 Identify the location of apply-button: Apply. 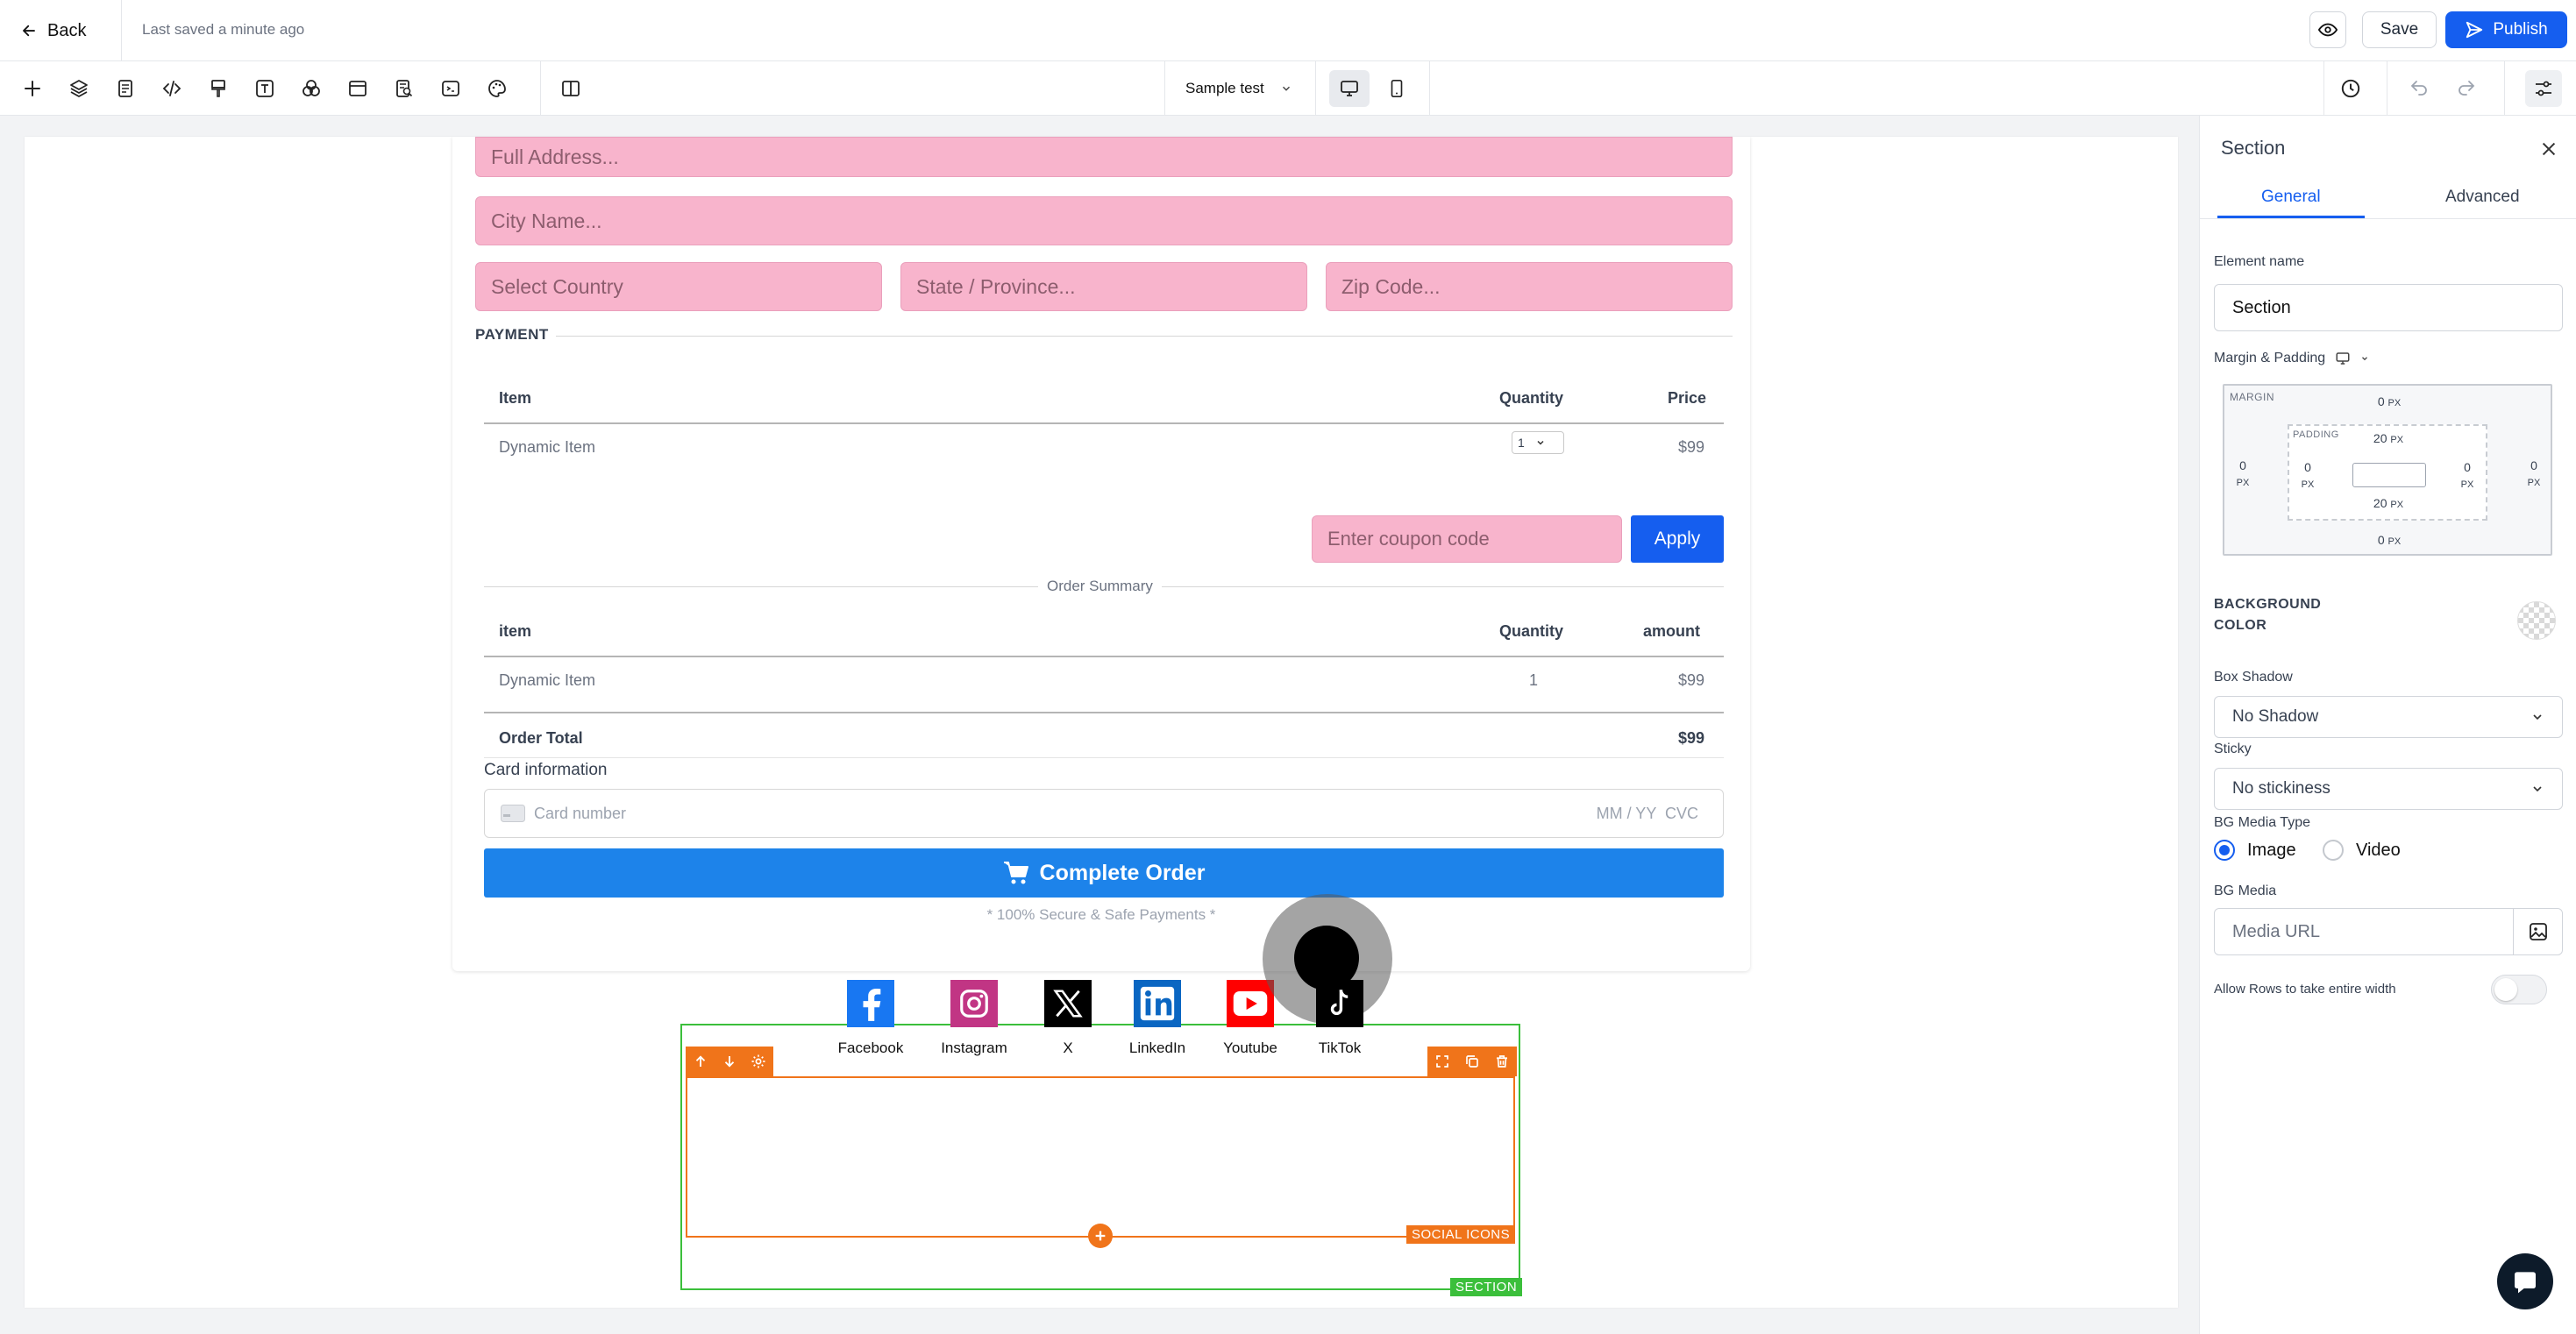
(1677, 539).